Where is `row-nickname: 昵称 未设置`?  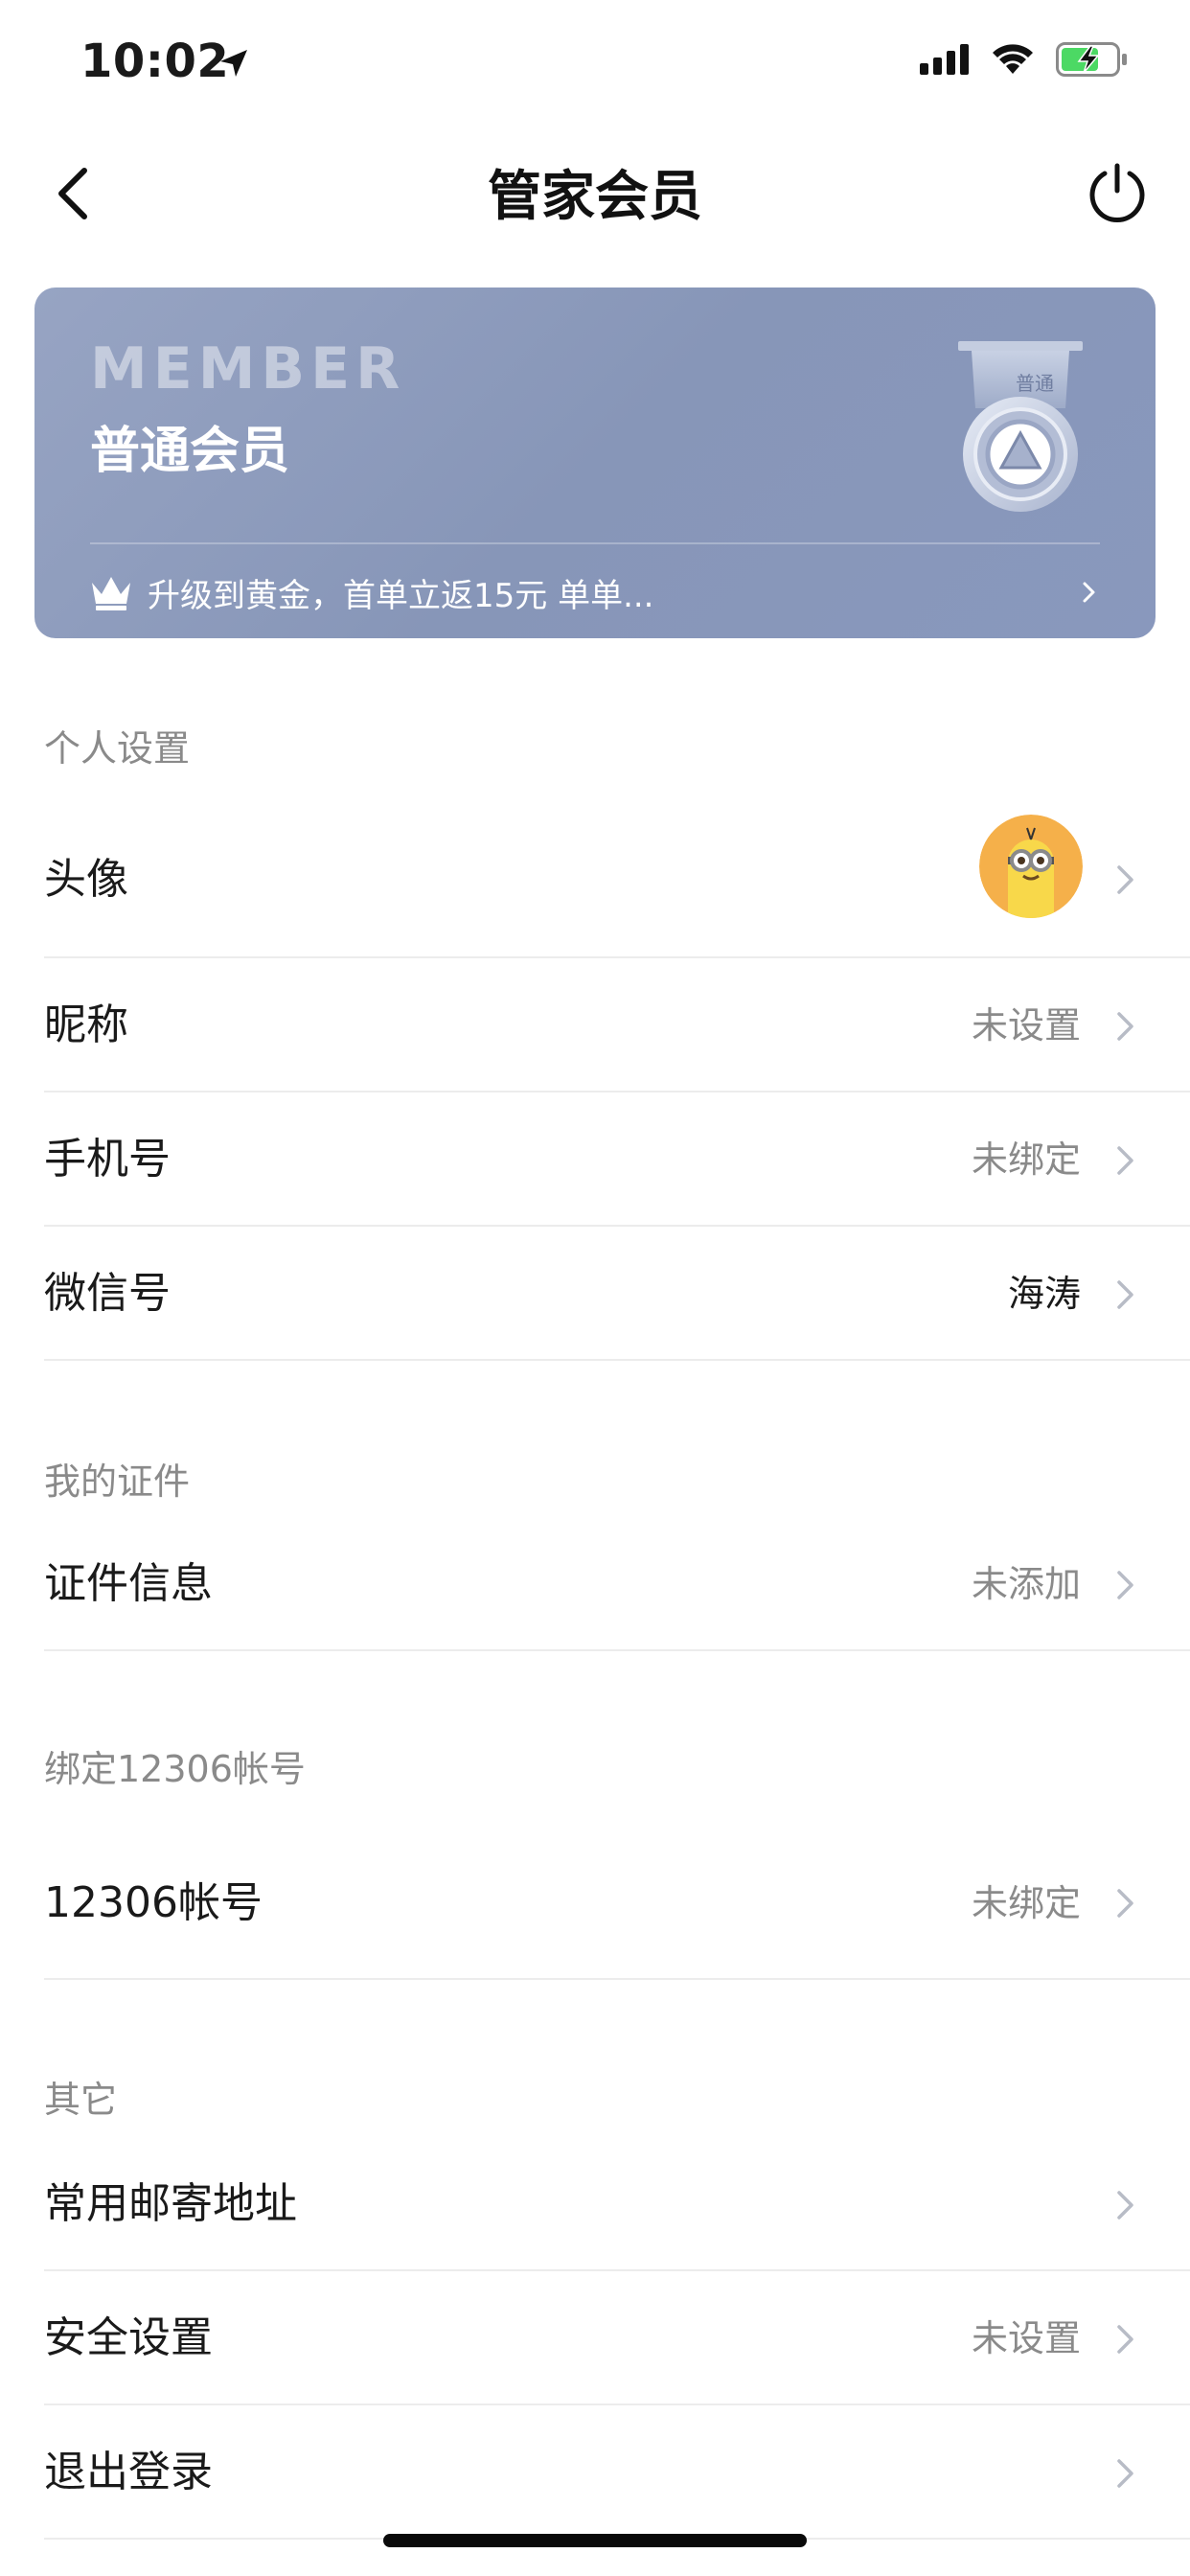 row-nickname: 昵称 未设置 is located at coordinates (617, 1025).